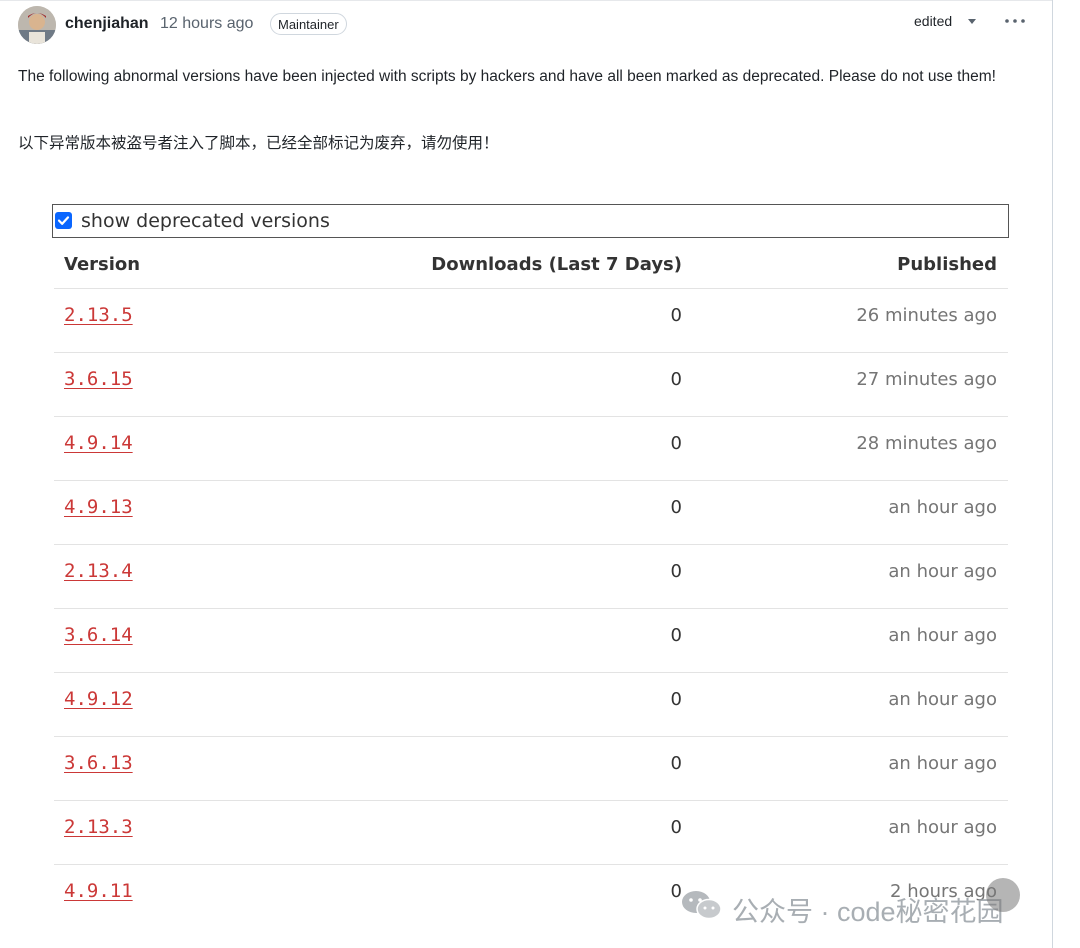 Image resolution: width=1080 pixels, height=948 pixels. Describe the element at coordinates (98, 635) in the screenshot. I see `version-link: 3.6.14` at that location.